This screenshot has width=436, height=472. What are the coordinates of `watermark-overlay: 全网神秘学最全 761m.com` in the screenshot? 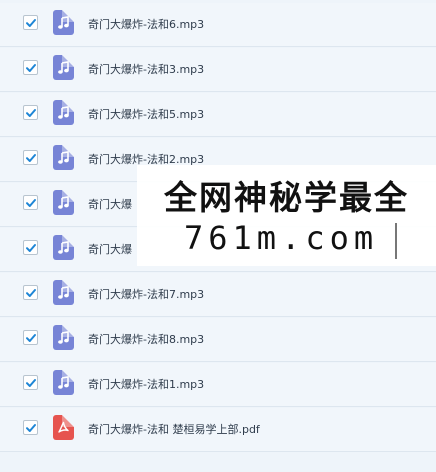 It's located at (286, 215).